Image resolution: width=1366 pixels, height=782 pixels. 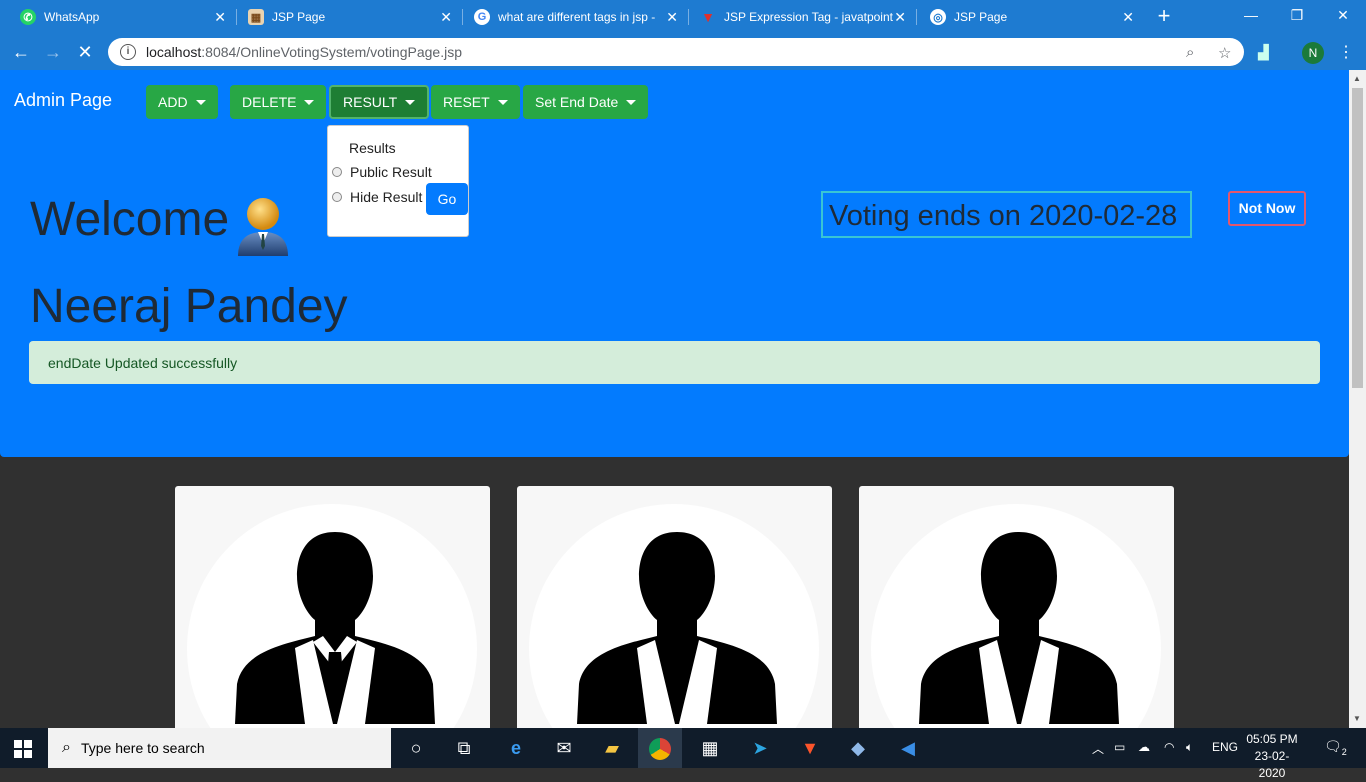 What do you see at coordinates (128, 52) in the screenshot?
I see `site-info-icon: i` at bounding box center [128, 52].